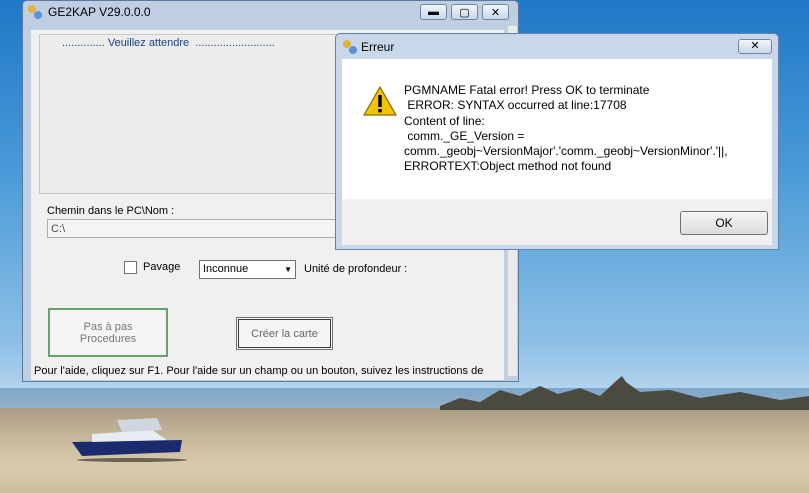 The image size is (809, 493). What do you see at coordinates (197, 228) in the screenshot?
I see `path-input` at bounding box center [197, 228].